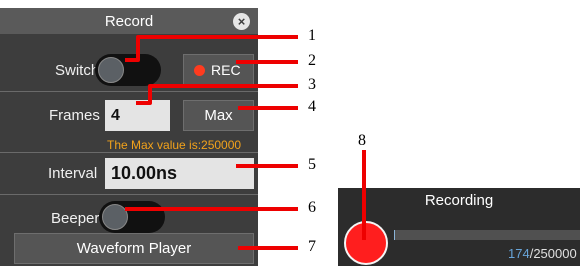 The width and height of the screenshot is (580, 266). Describe the element at coordinates (312, 84) in the screenshot. I see `callout-number-3: 3` at that location.